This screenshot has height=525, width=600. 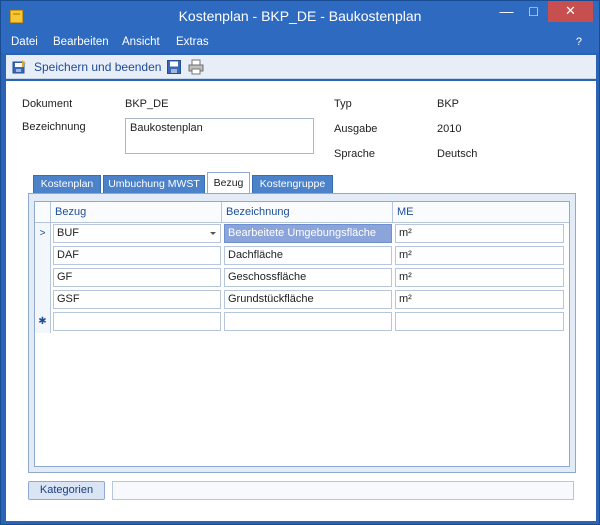 What do you see at coordinates (137, 299) in the screenshot?
I see `bezug-cell: GSF` at bounding box center [137, 299].